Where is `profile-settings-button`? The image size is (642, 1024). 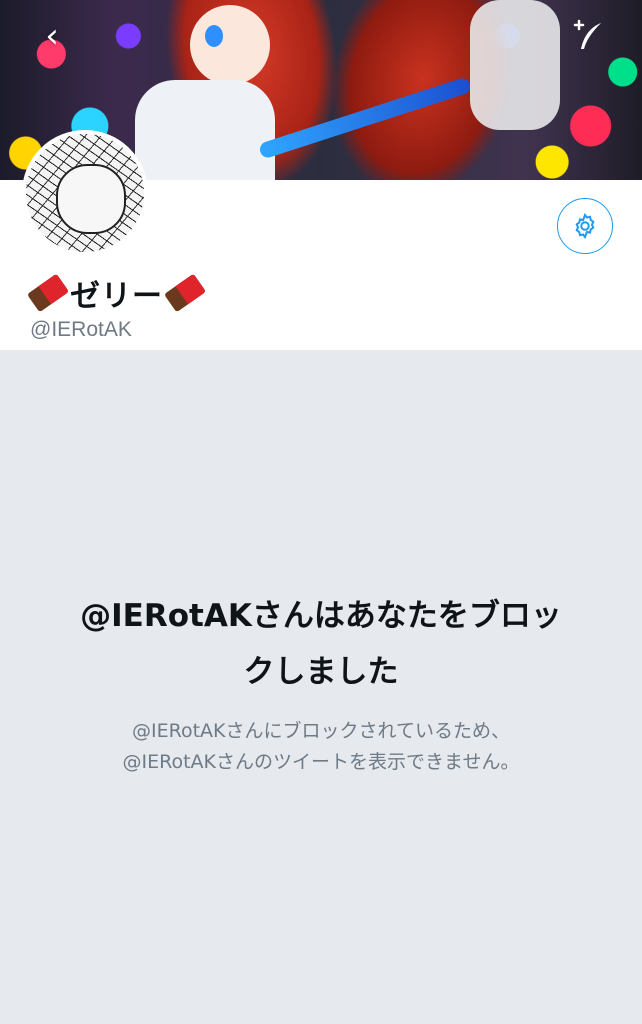 profile-settings-button is located at coordinates (585, 226).